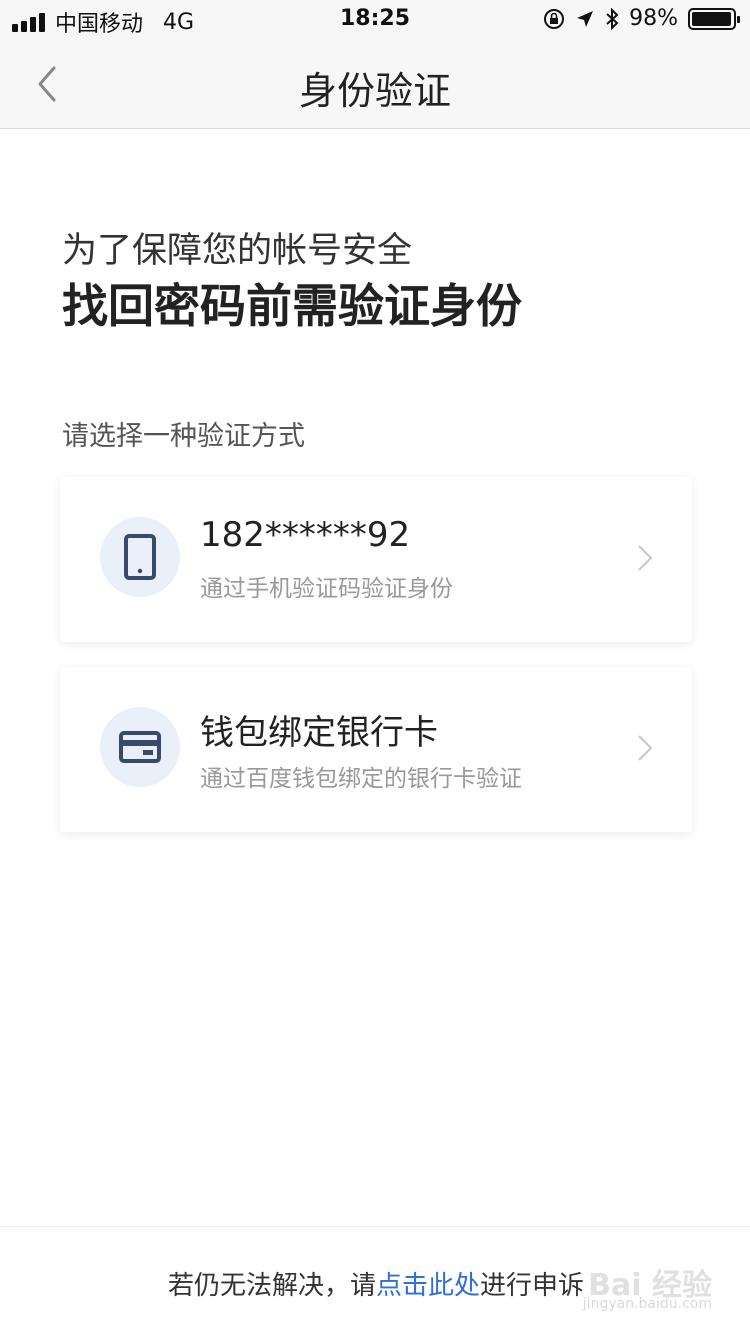 The image size is (750, 1334). What do you see at coordinates (237, 251) in the screenshot?
I see `header-line-1: 为了保障您的帐号安全` at bounding box center [237, 251].